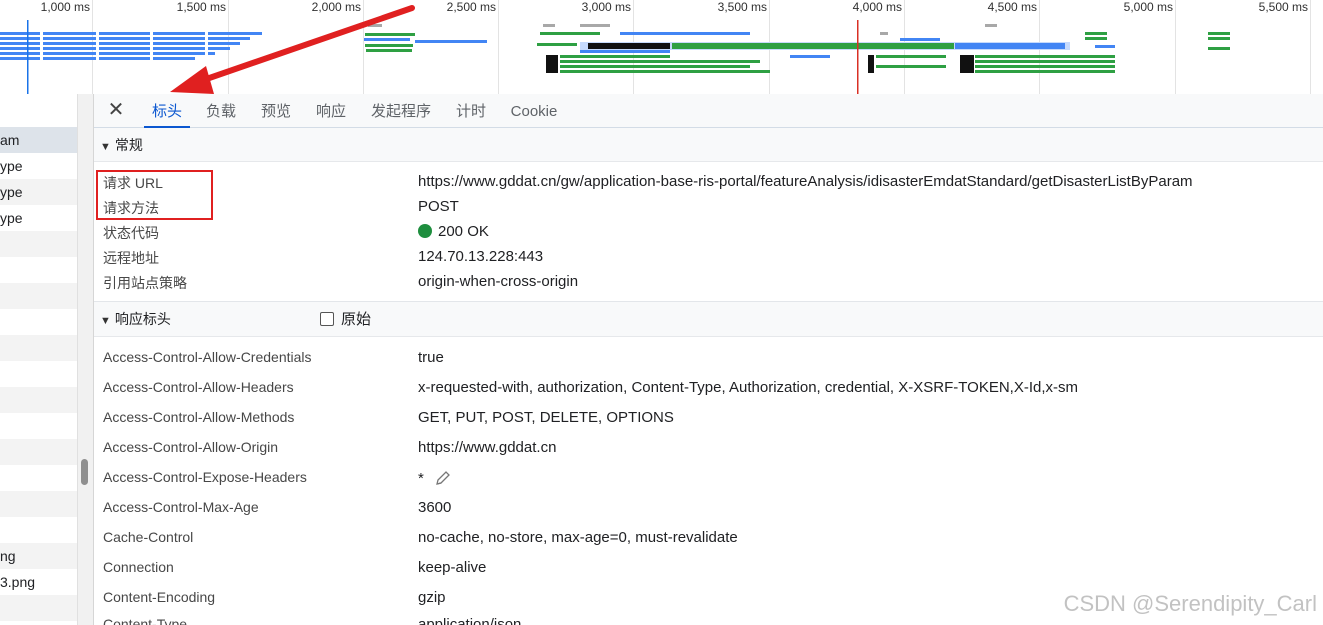 This screenshot has width=1323, height=625. What do you see at coordinates (145, 620) in the screenshot?
I see `header-key: Content-Type` at bounding box center [145, 620].